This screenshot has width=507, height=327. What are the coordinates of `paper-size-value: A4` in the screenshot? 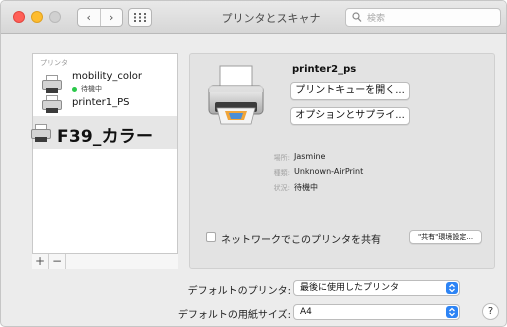 It's located at (306, 312).